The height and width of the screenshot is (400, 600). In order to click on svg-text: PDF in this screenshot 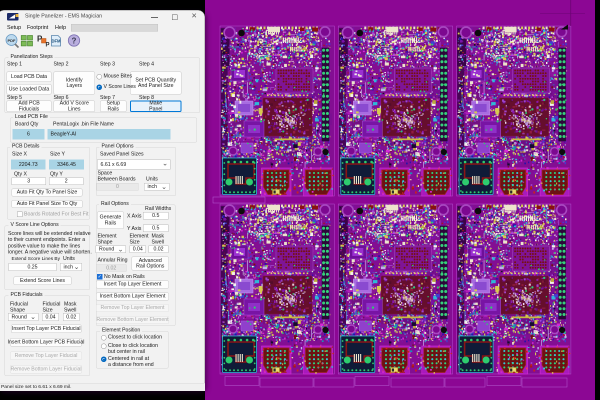, I will do `click(12, 40)`.